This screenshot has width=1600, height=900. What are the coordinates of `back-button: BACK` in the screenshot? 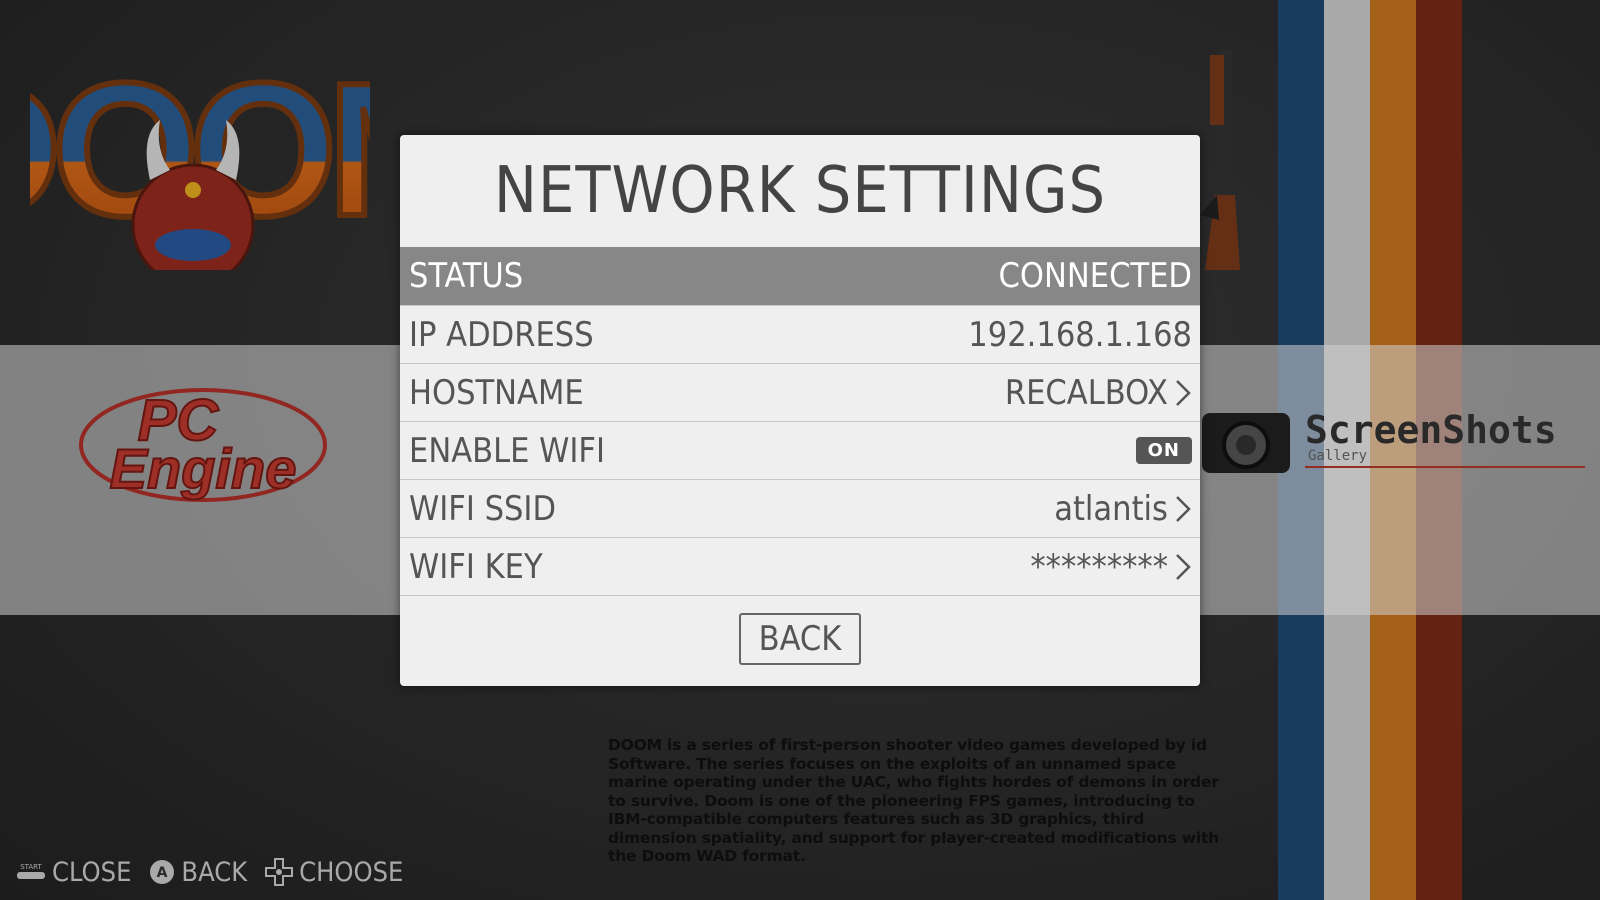 It's located at (800, 639).